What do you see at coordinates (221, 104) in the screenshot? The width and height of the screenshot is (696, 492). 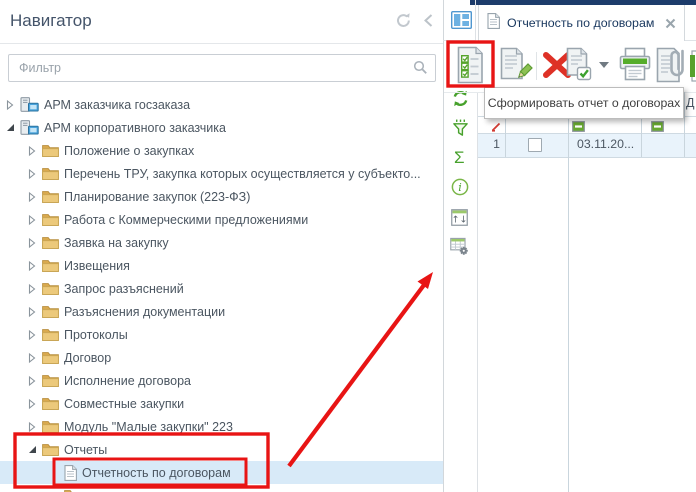 I see `tree-item: АРМ заказчика госзаказа` at bounding box center [221, 104].